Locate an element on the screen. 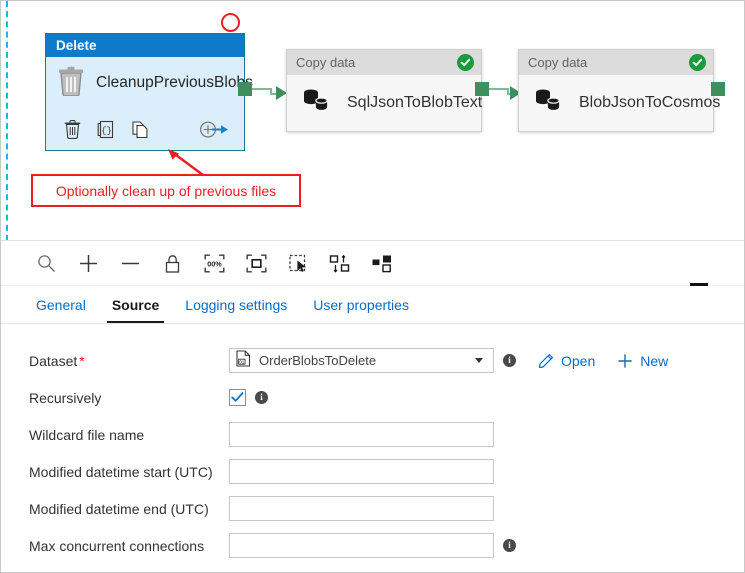 Image resolution: width=745 pixels, height=573 pixels. canvas-panel-divider is located at coordinates (372, 240).